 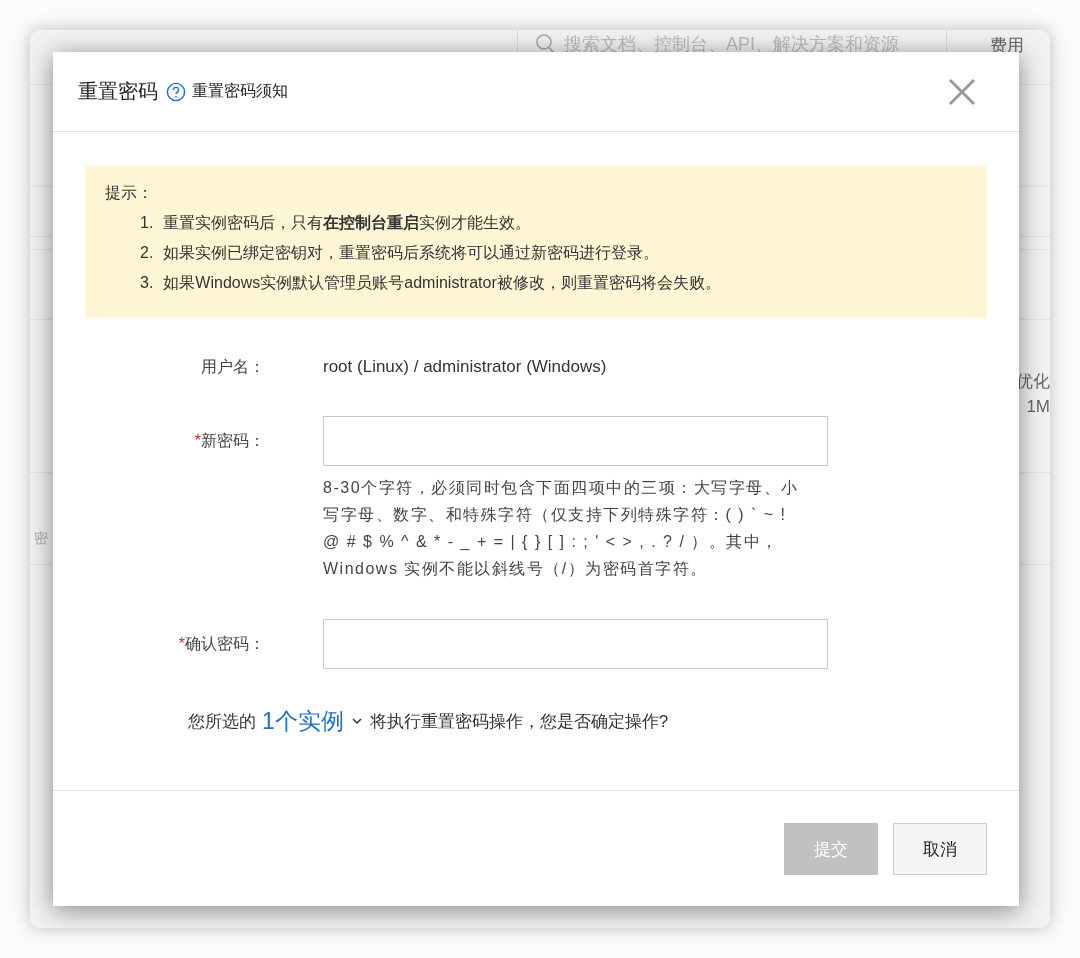 What do you see at coordinates (962, 91) in the screenshot?
I see `close-icon` at bounding box center [962, 91].